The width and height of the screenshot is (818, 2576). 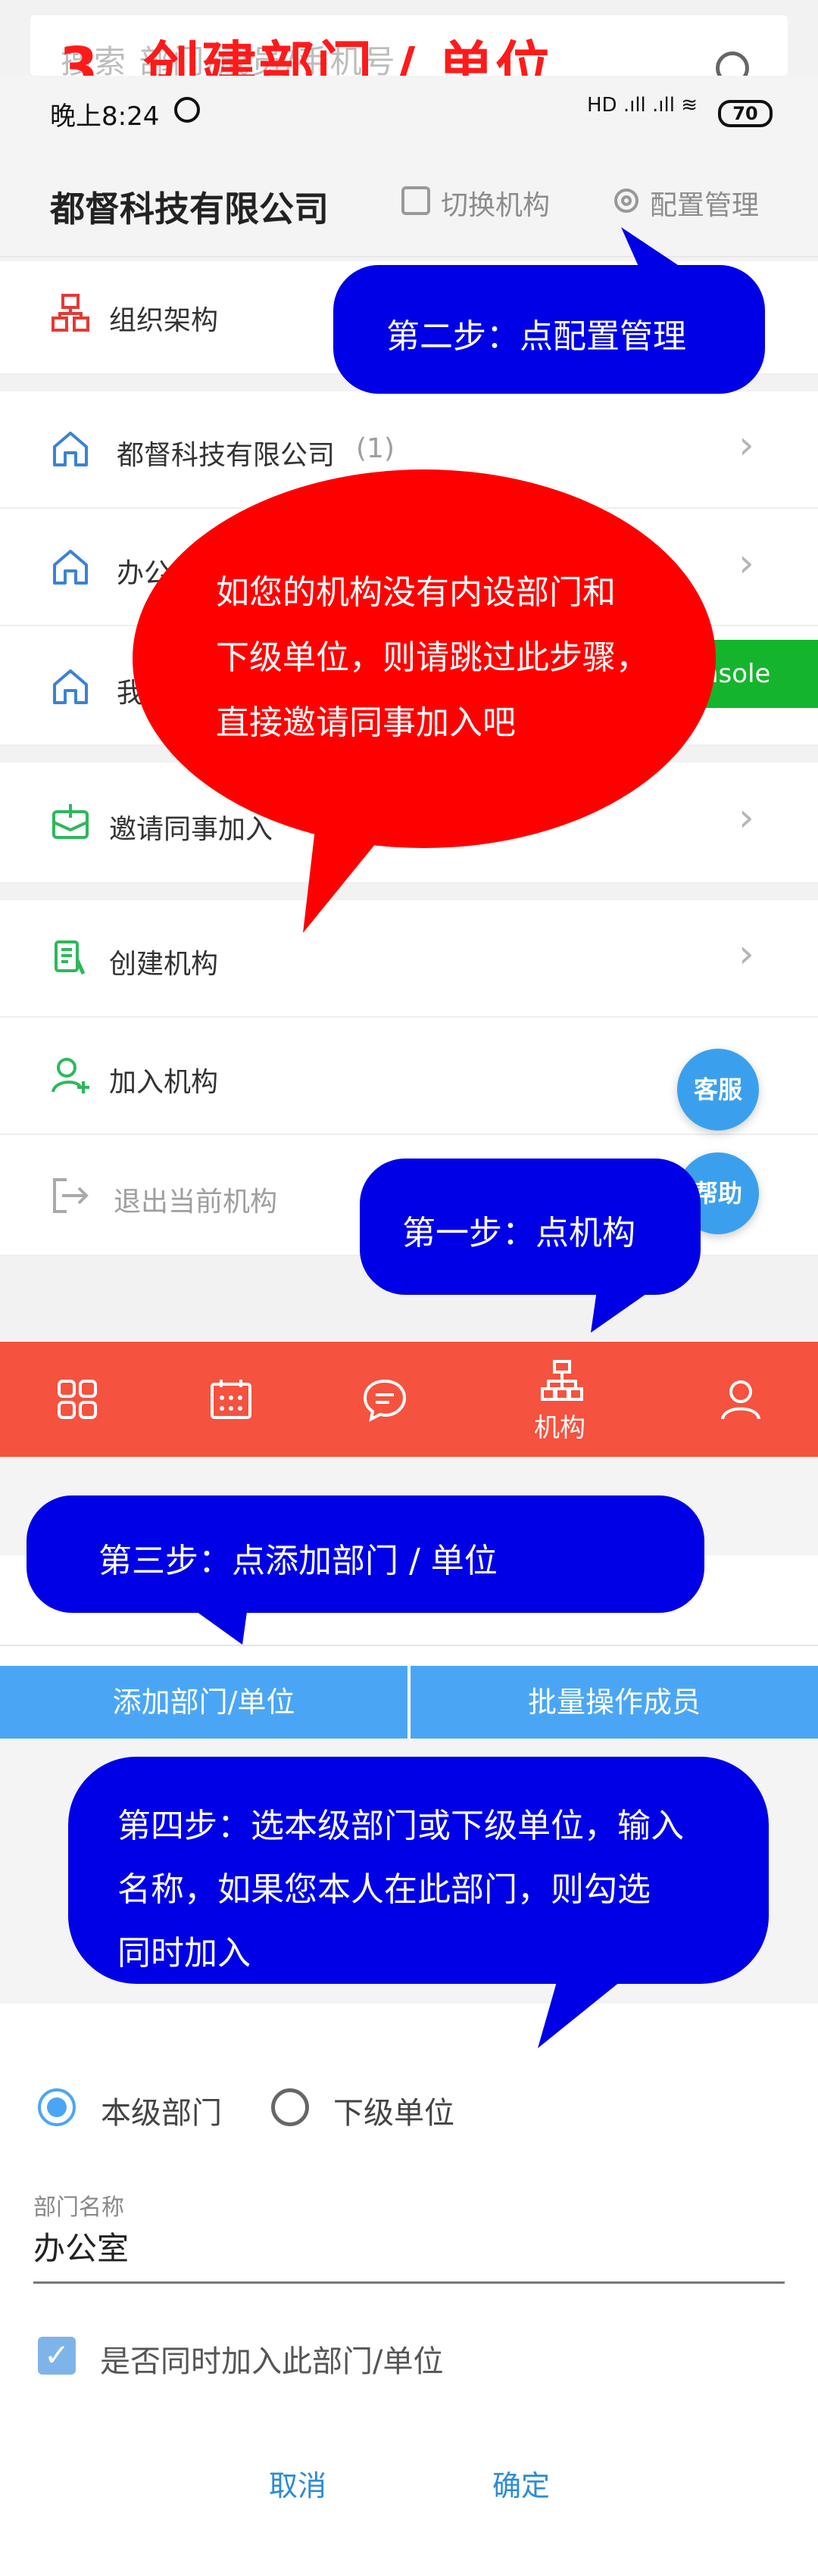 What do you see at coordinates (191, 829) in the screenshot?
I see `invite-label: 邀请同事加入` at bounding box center [191, 829].